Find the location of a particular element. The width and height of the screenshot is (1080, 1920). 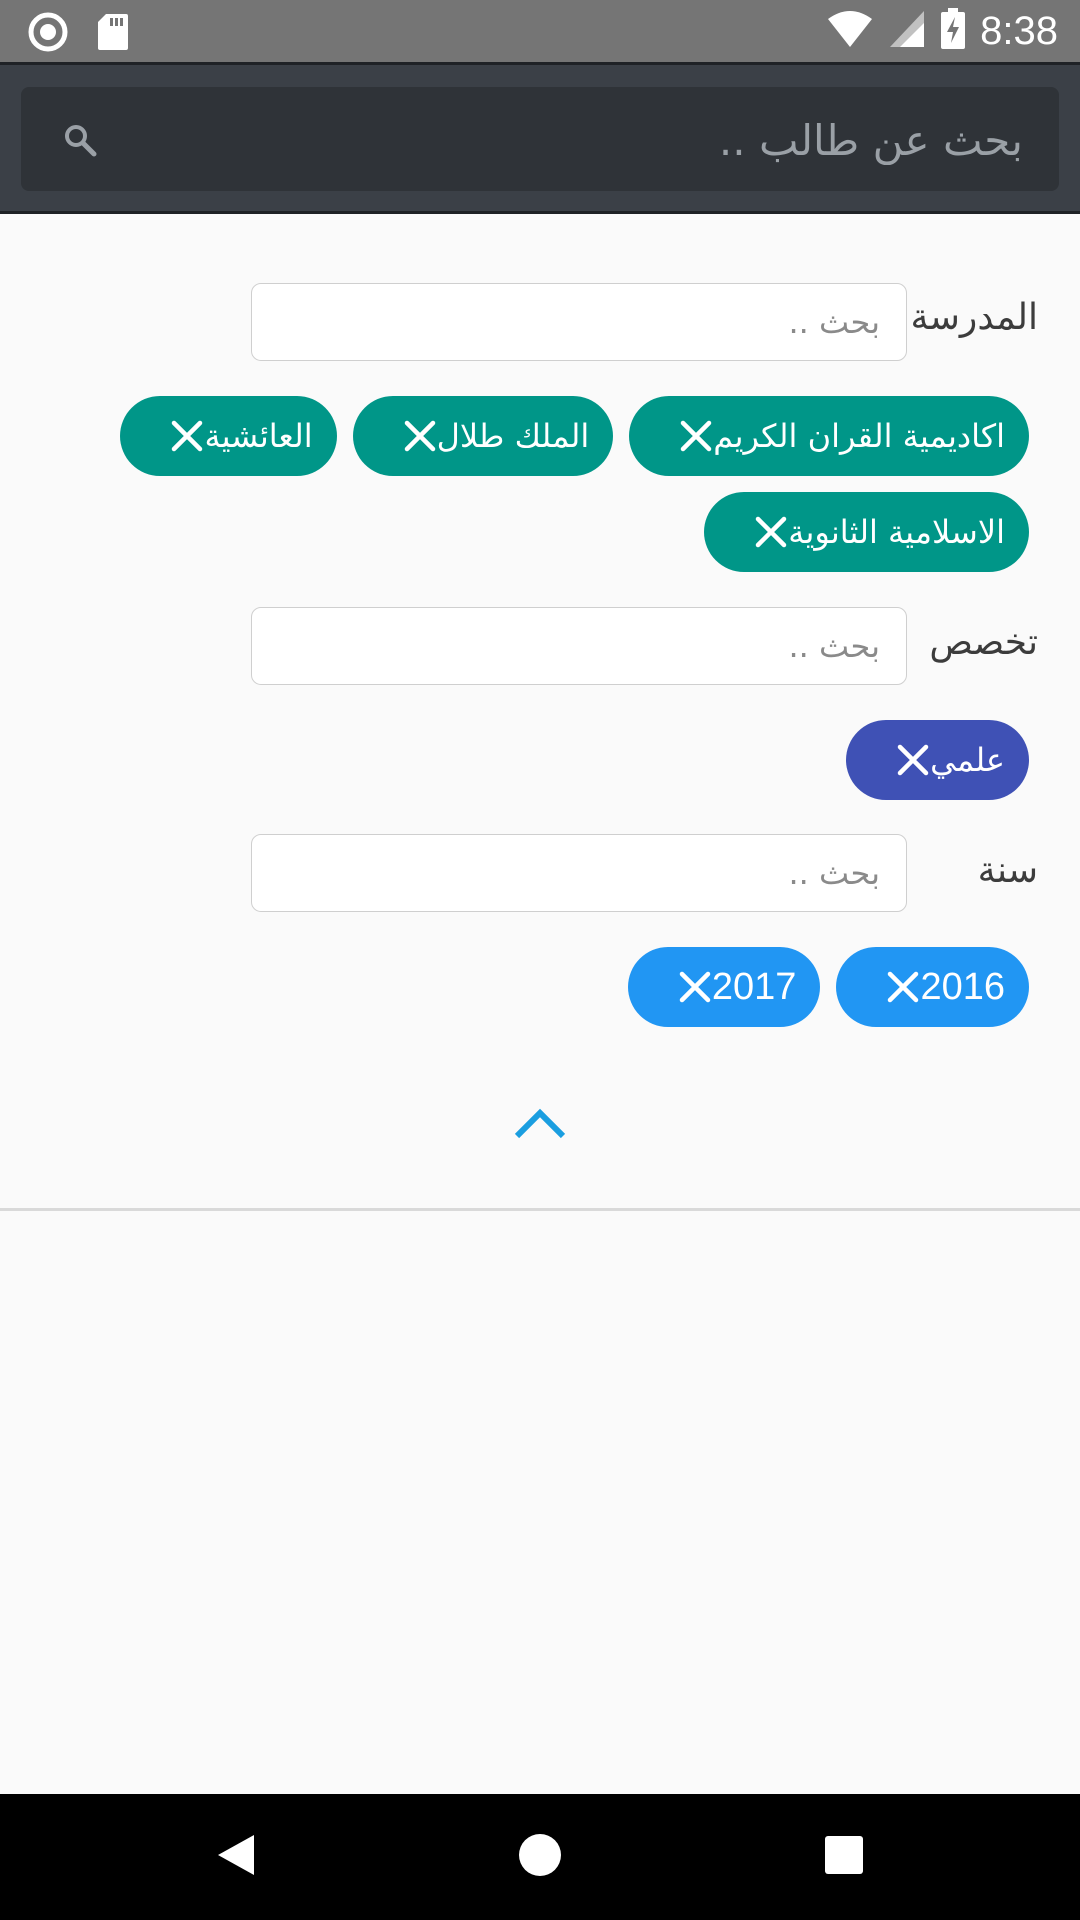

recents-square-icon is located at coordinates (844, 1857).